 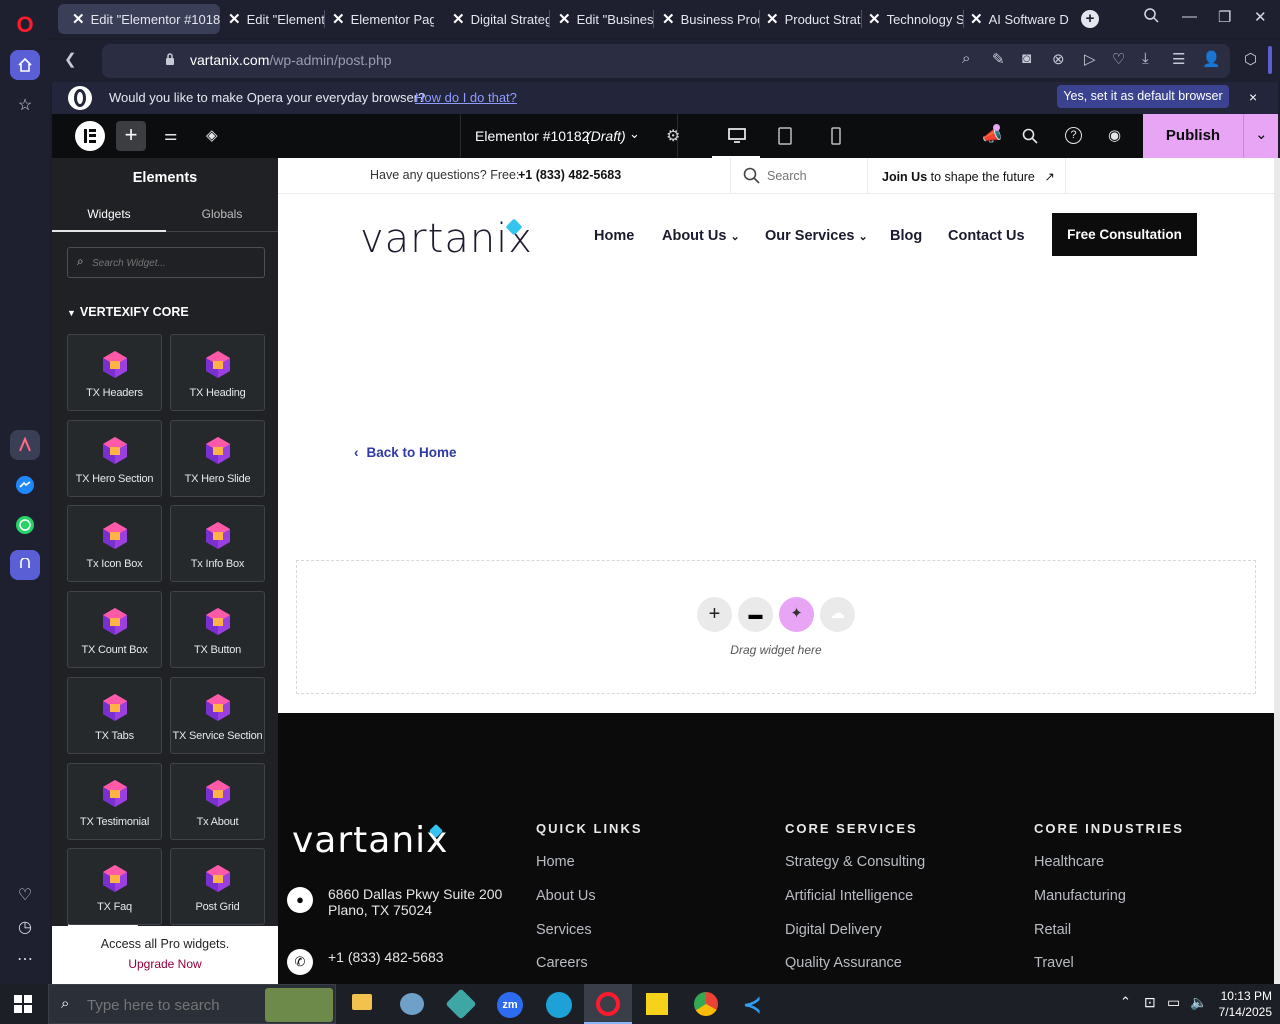 I want to click on document-title-selector: Elementor #10182 (Draft) ⌄ ⚙, so click(x=570, y=136).